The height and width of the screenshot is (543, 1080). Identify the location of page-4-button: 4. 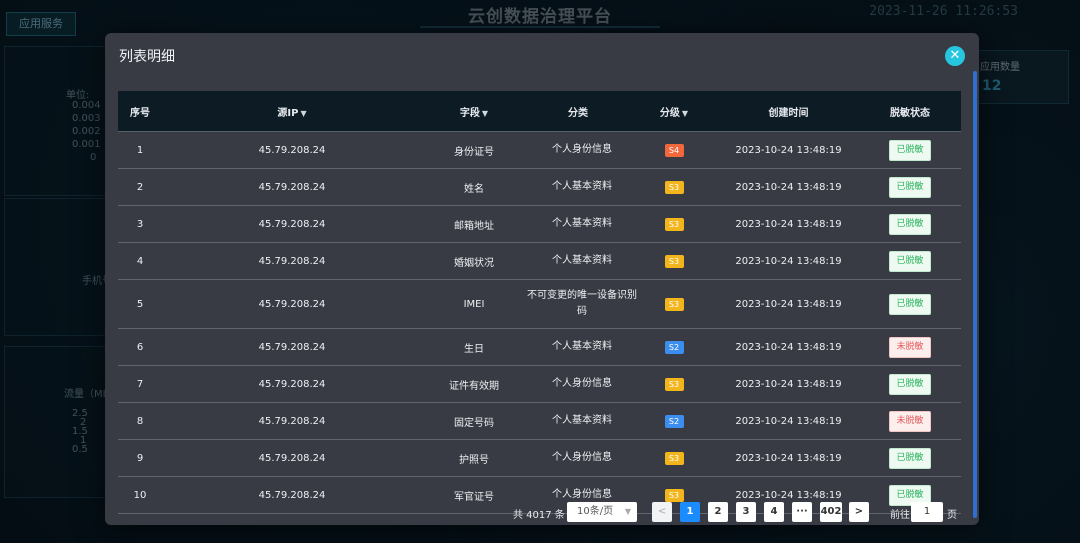
(774, 512).